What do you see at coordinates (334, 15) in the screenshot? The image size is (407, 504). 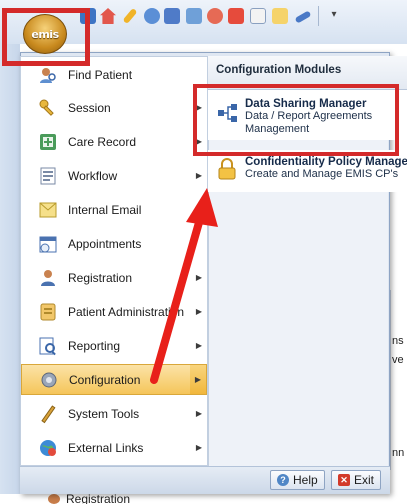 I see `customize-toolbar-dropdown: ▾` at bounding box center [334, 15].